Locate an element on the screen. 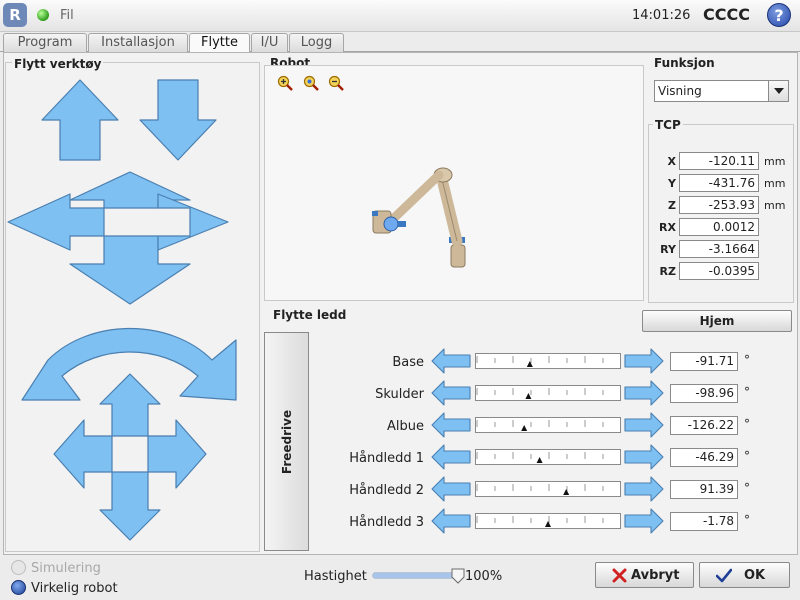 This screenshot has width=800, height=600. joint-wrist3-value: -1.78 is located at coordinates (704, 521).